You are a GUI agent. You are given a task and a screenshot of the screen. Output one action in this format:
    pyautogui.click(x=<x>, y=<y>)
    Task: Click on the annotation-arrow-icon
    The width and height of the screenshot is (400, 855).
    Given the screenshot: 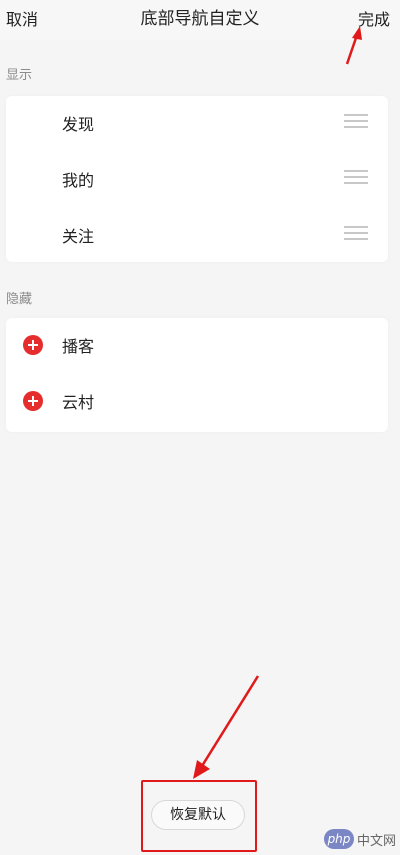 What is the action you would take?
    pyautogui.click(x=226, y=727)
    